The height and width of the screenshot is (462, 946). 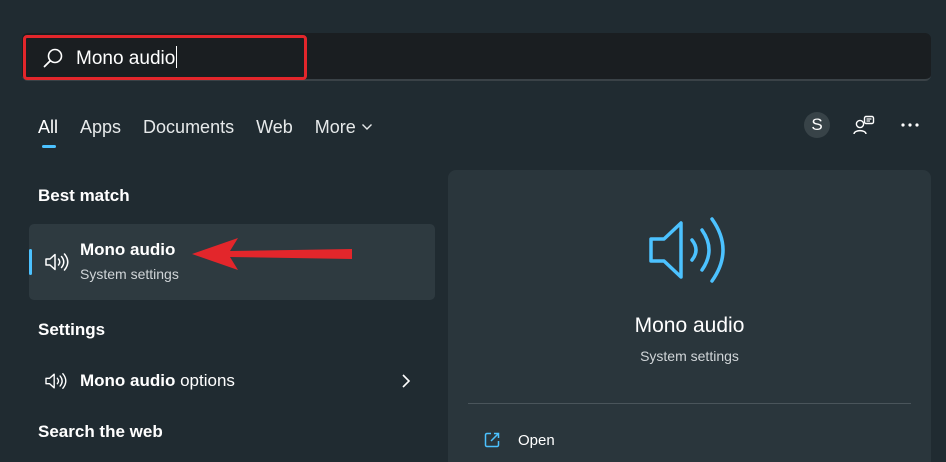 I want to click on tab-apps-label: Apps, so click(x=101, y=127).